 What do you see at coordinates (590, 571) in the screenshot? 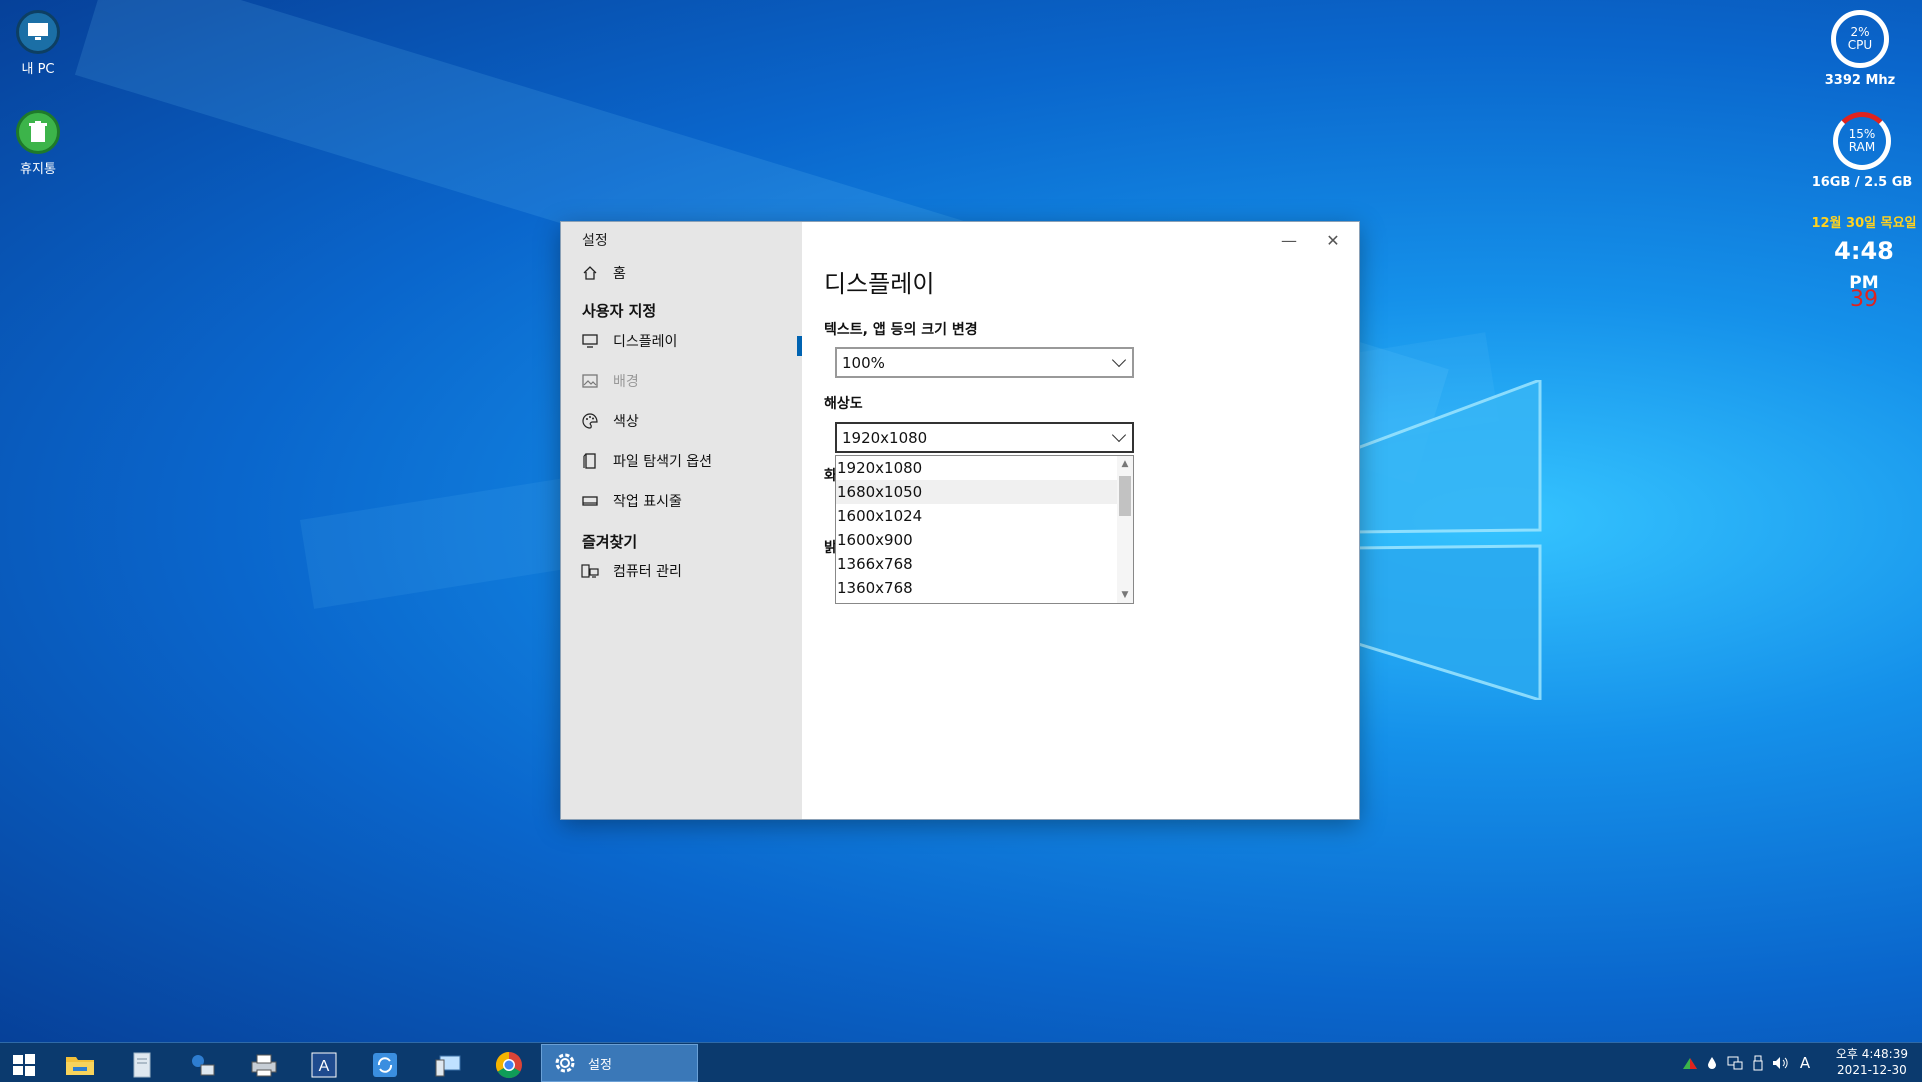
I see `computer-management-icon` at bounding box center [590, 571].